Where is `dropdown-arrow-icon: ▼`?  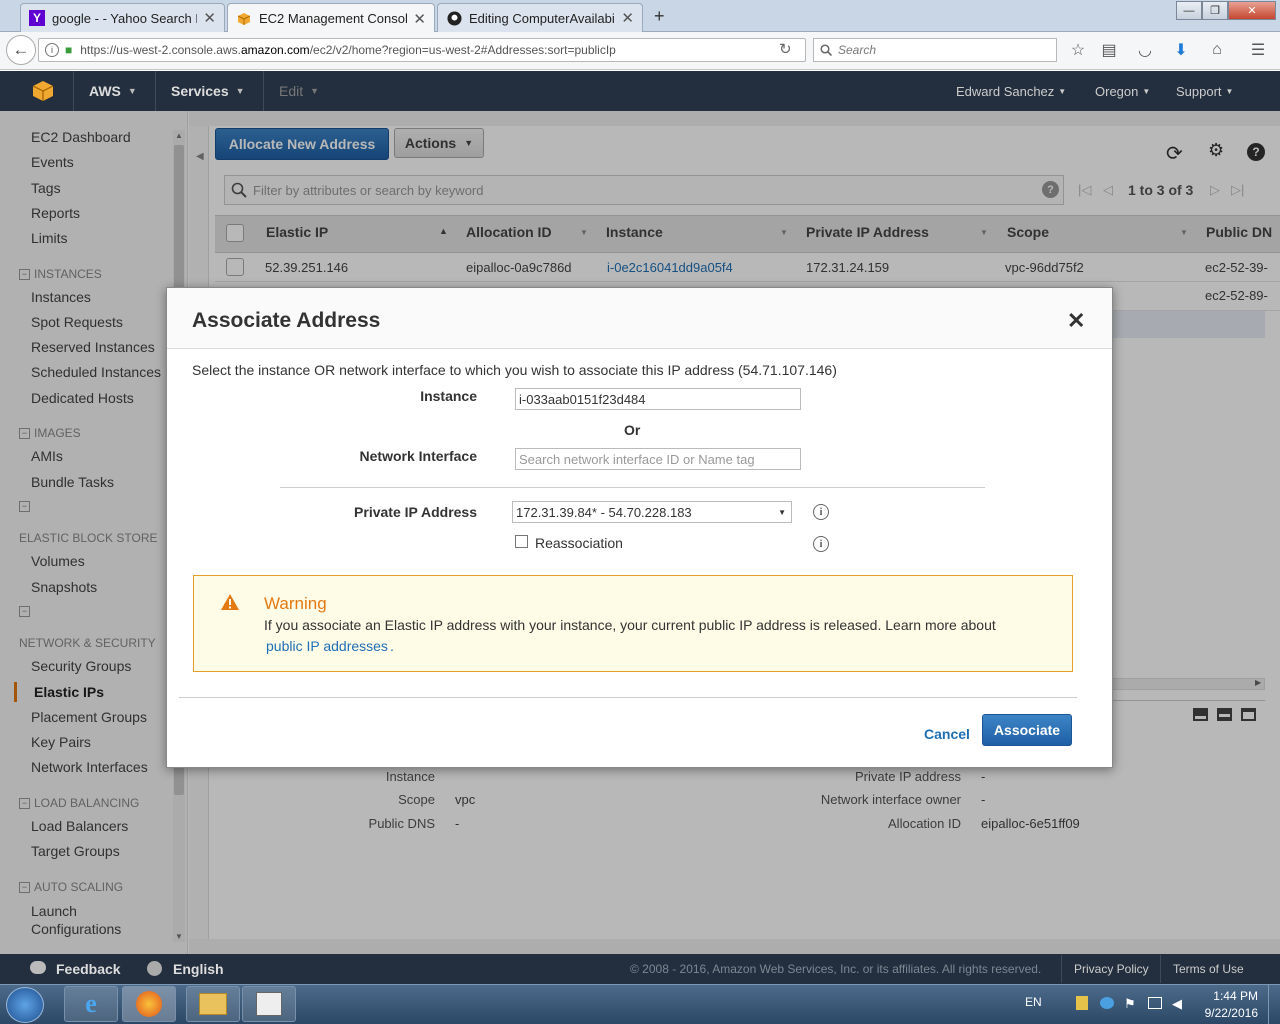
dropdown-arrow-icon: ▼ is located at coordinates (782, 512).